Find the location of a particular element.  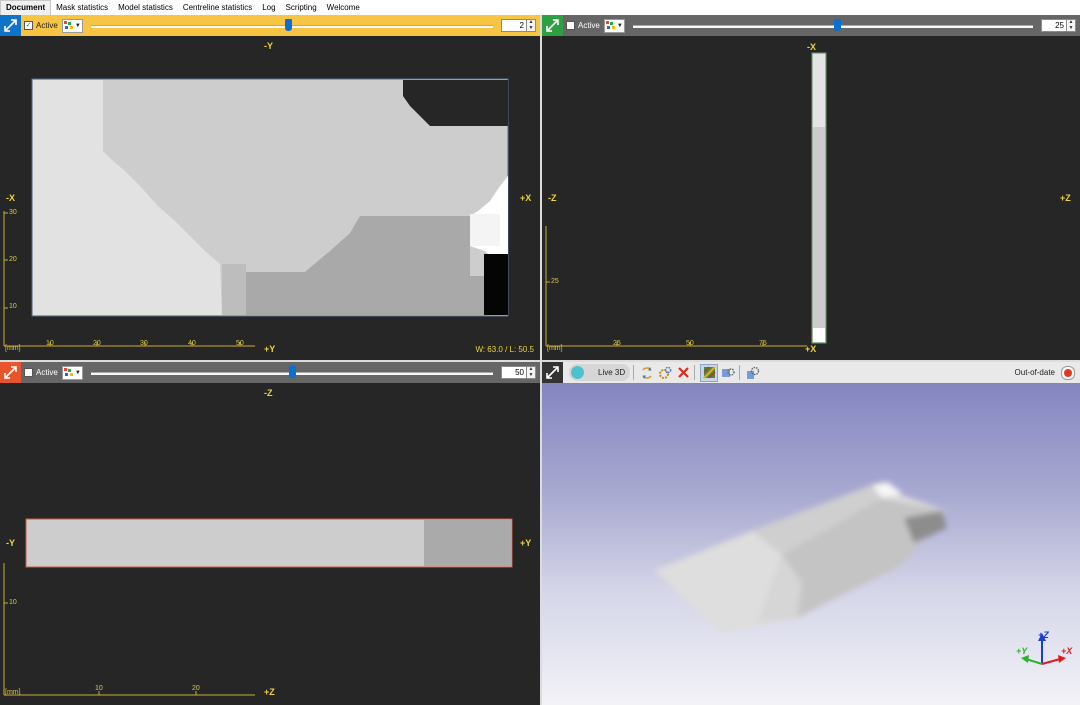

close-icon is located at coordinates (683, 372).